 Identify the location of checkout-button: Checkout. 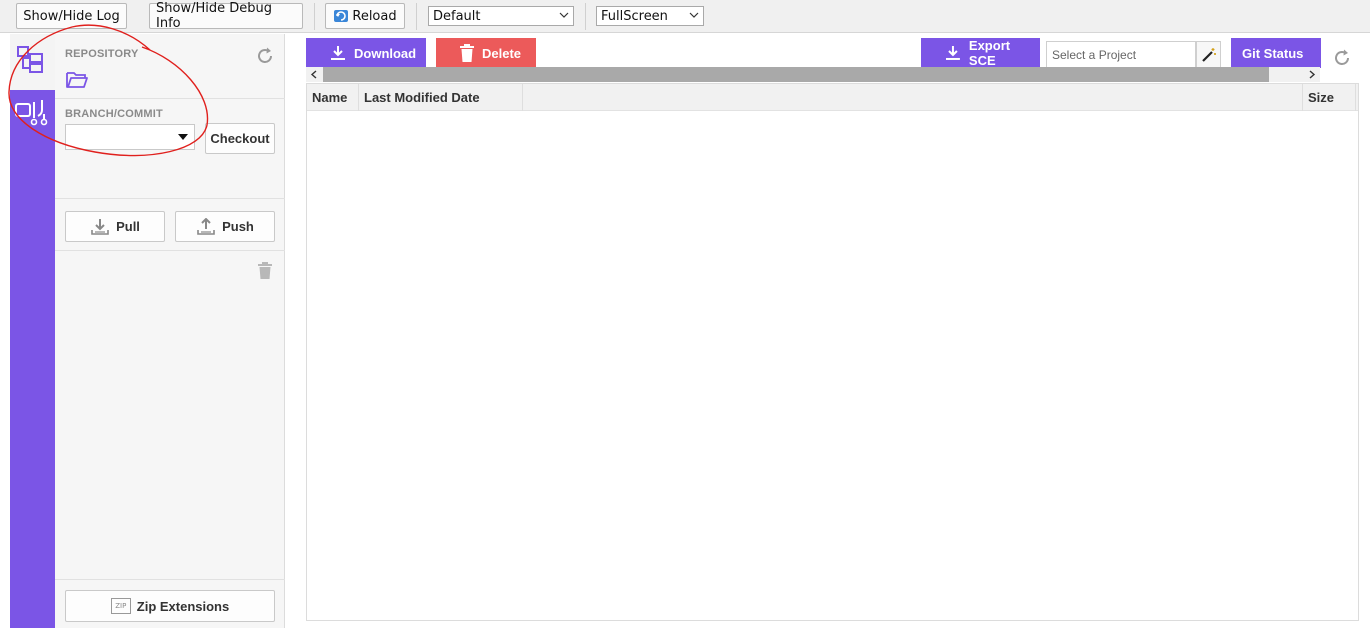
(240, 138).